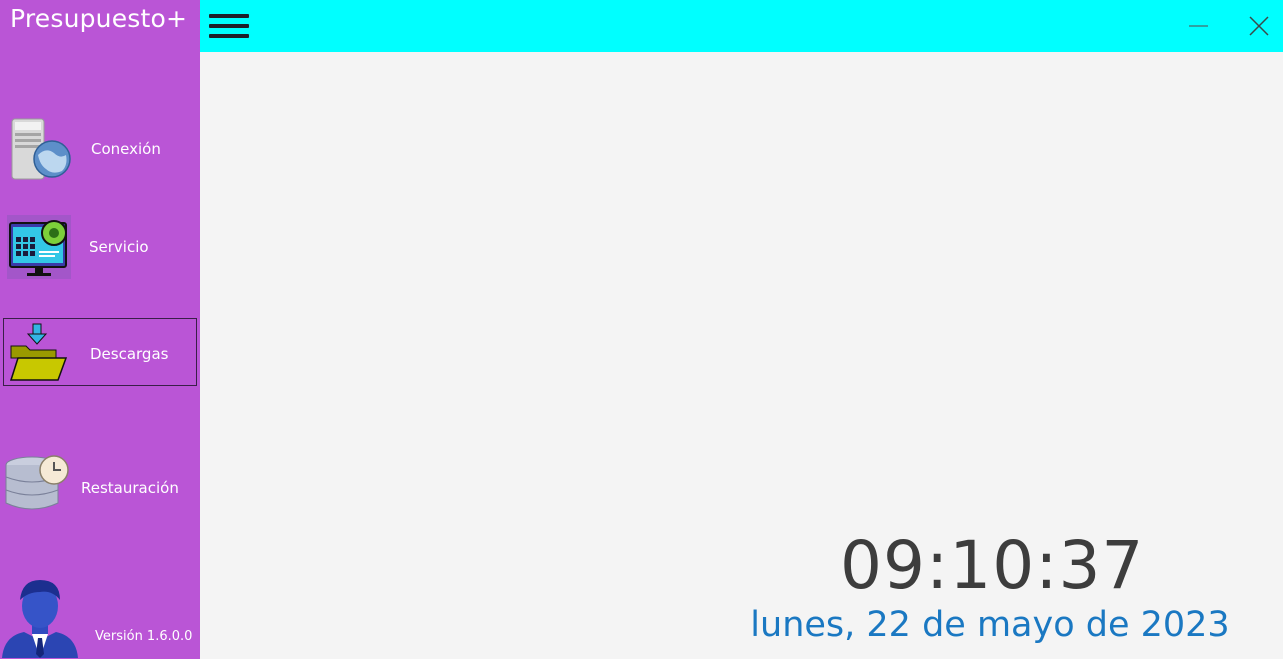 The height and width of the screenshot is (659, 1283). What do you see at coordinates (230, 27) in the screenshot?
I see `hamburger-menu-icon` at bounding box center [230, 27].